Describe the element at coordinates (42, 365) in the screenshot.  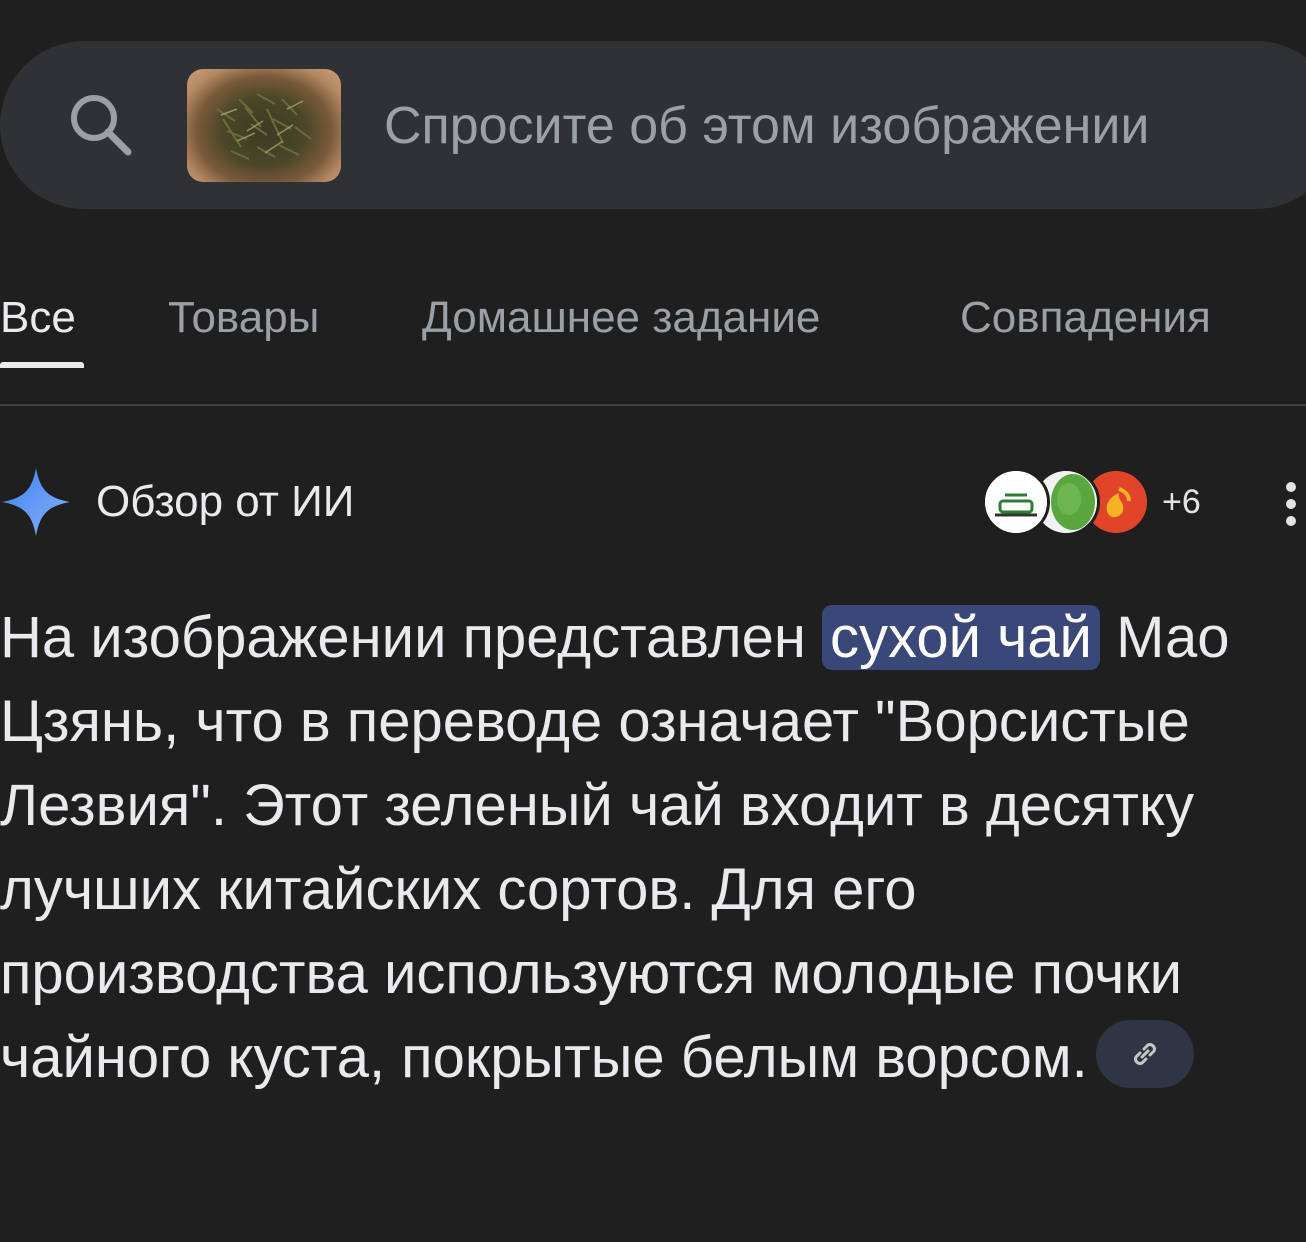
I see `active-tab-indicator` at that location.